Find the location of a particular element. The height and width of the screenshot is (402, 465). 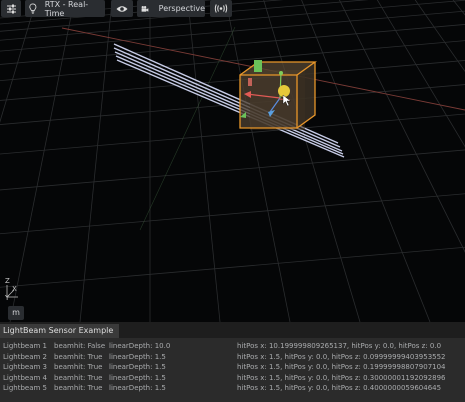

sliders-icon is located at coordinates (11, 8).